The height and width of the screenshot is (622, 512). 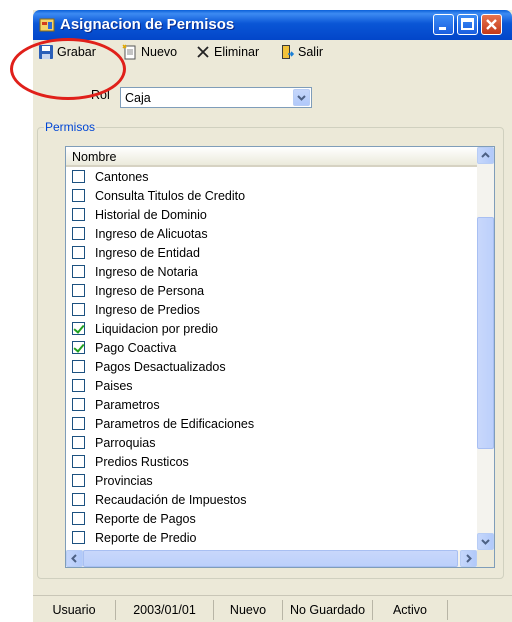 What do you see at coordinates (271, 347) in the screenshot?
I see `permiso-row: Pago Coactiva` at bounding box center [271, 347].